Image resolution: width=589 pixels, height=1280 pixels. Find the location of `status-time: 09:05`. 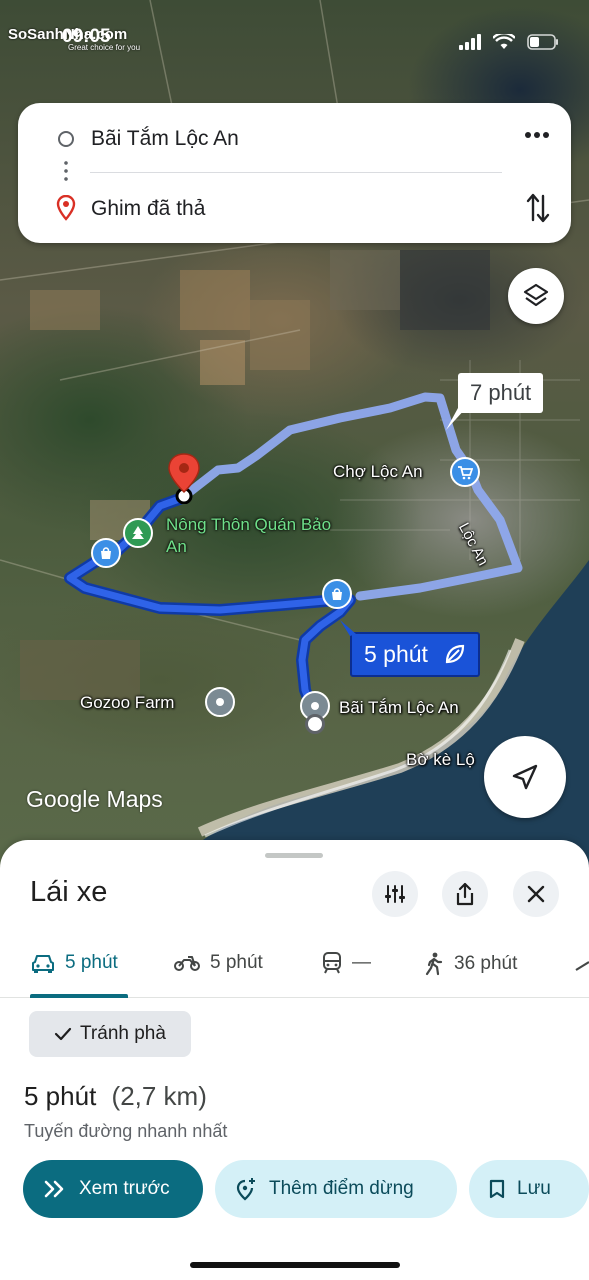

status-time: 09:05 is located at coordinates (86, 36).